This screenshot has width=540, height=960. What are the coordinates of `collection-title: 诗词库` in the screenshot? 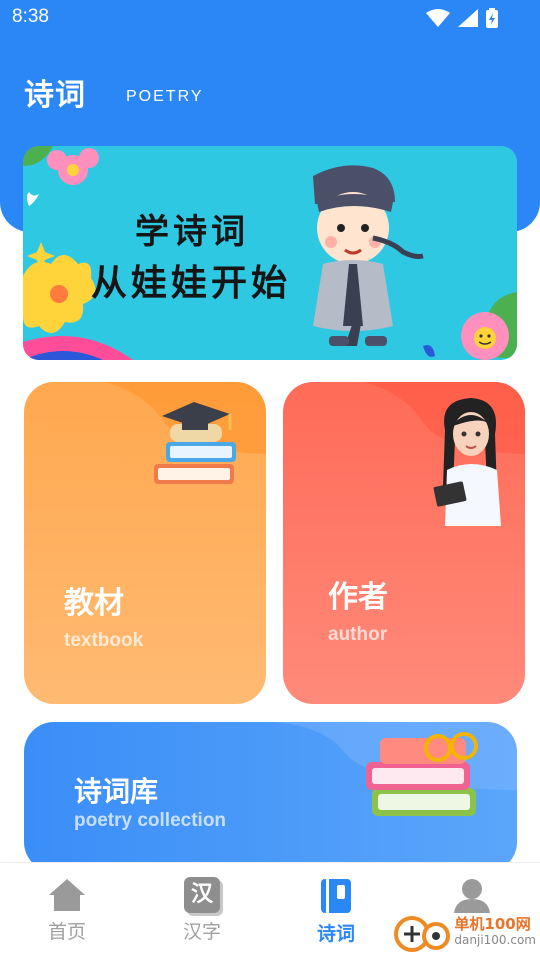 It's located at (116, 791).